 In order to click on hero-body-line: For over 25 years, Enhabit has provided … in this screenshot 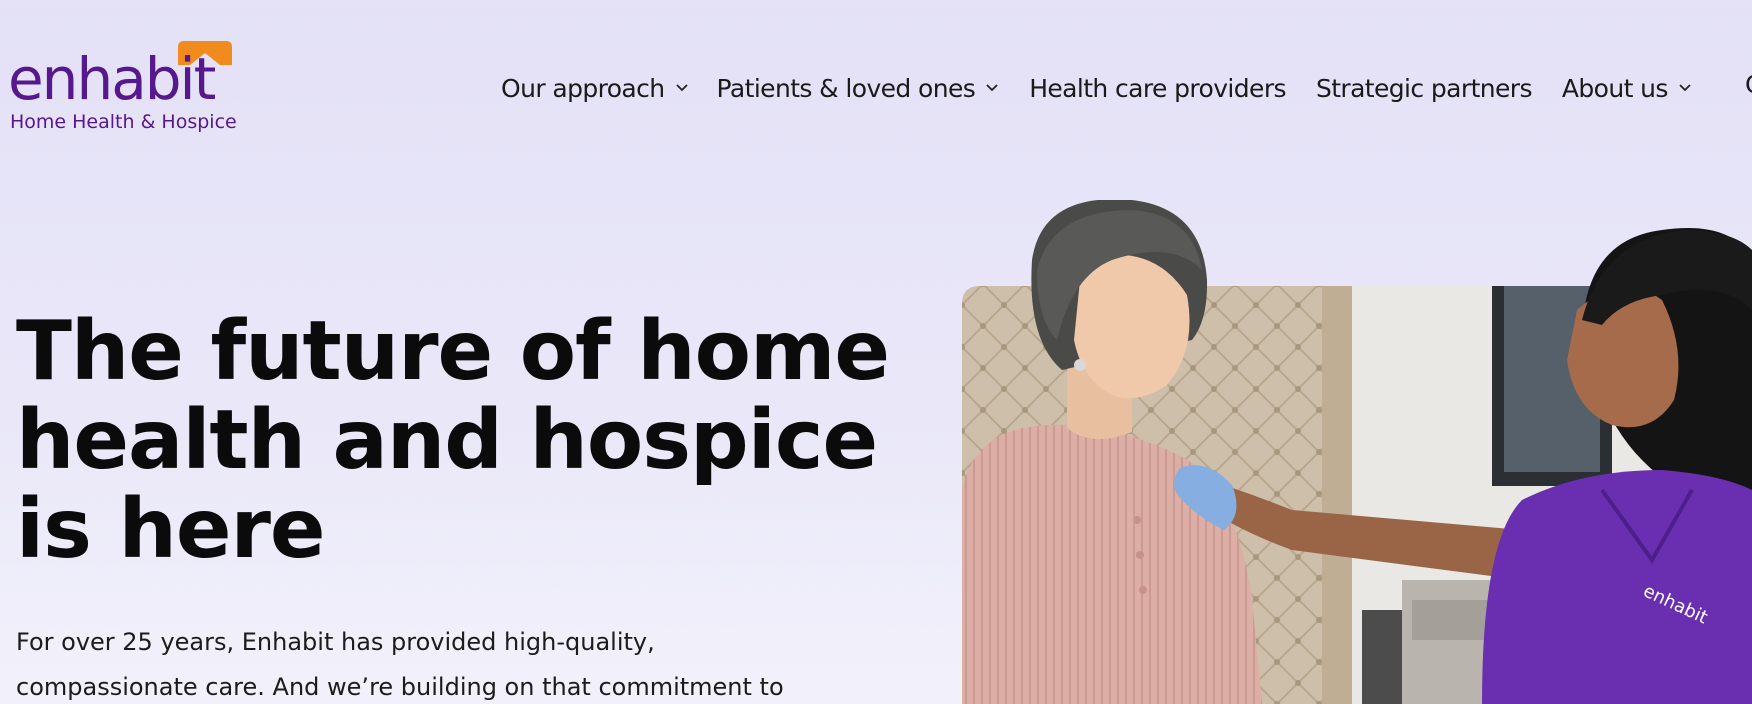, I will do `click(335, 642)`.